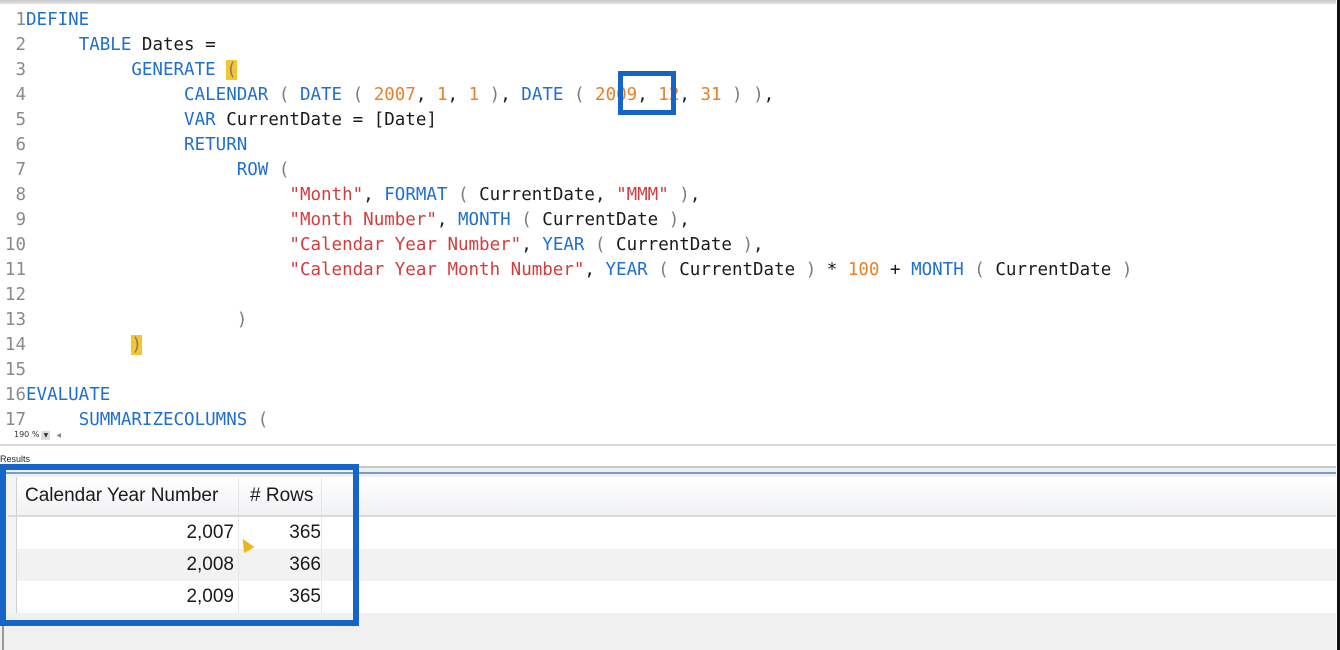  I want to click on keyword-table: TABLE, so click(105, 45).